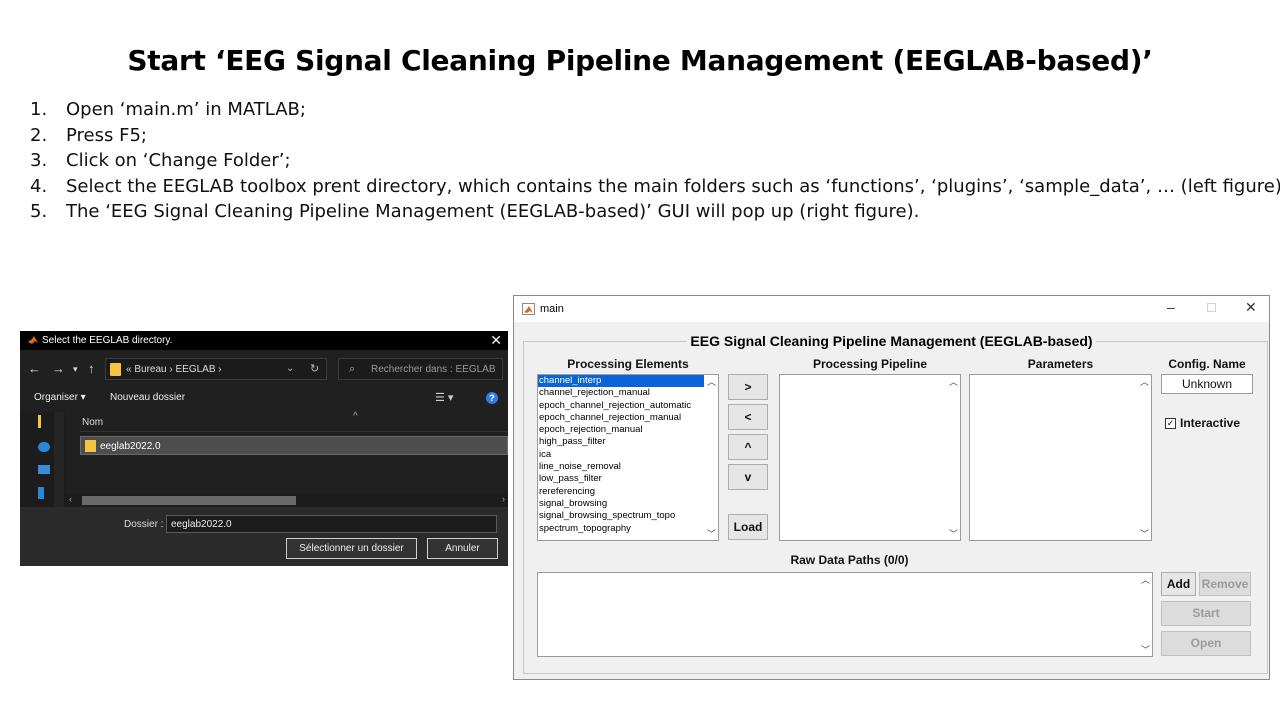 This screenshot has width=1280, height=720. Describe the element at coordinates (178, 160) in the screenshot. I see `step-text: Click on ‘Change Folder’;` at that location.